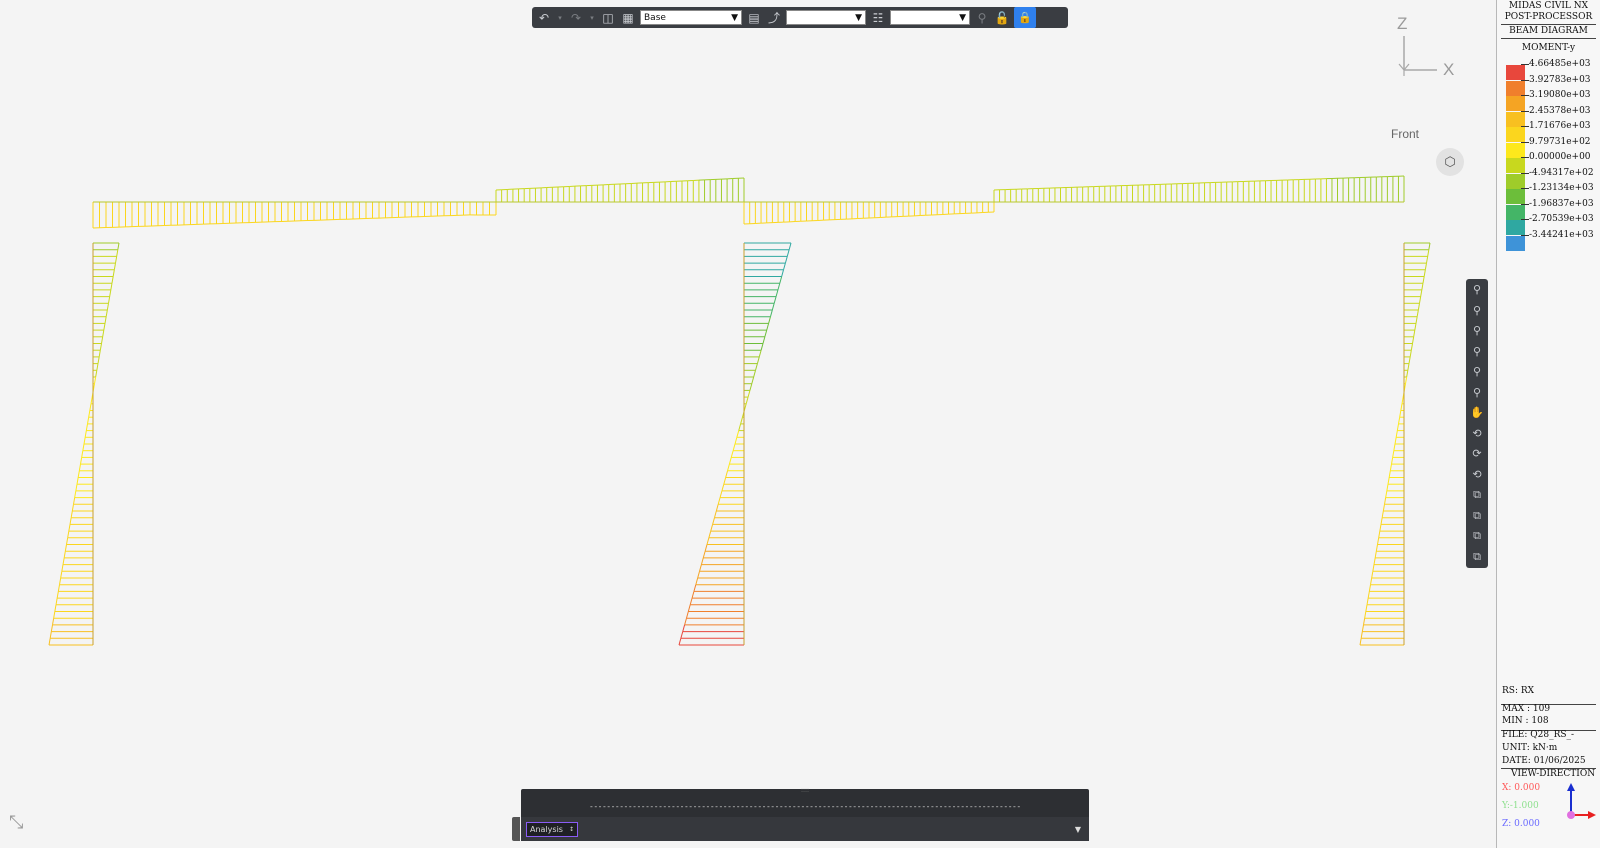  What do you see at coordinates (1477, 536) in the screenshot?
I see `view-side-icon: ⧉` at bounding box center [1477, 536].